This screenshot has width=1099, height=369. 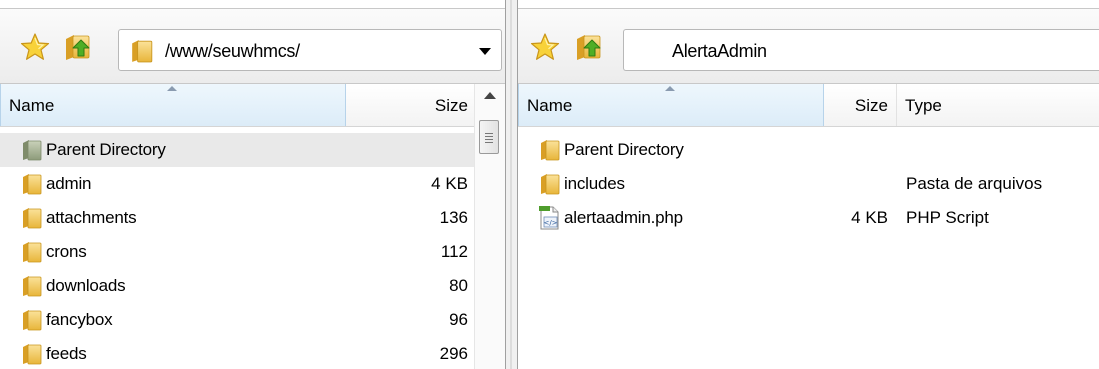 What do you see at coordinates (91, 217) in the screenshot?
I see `file-name: attachments` at bounding box center [91, 217].